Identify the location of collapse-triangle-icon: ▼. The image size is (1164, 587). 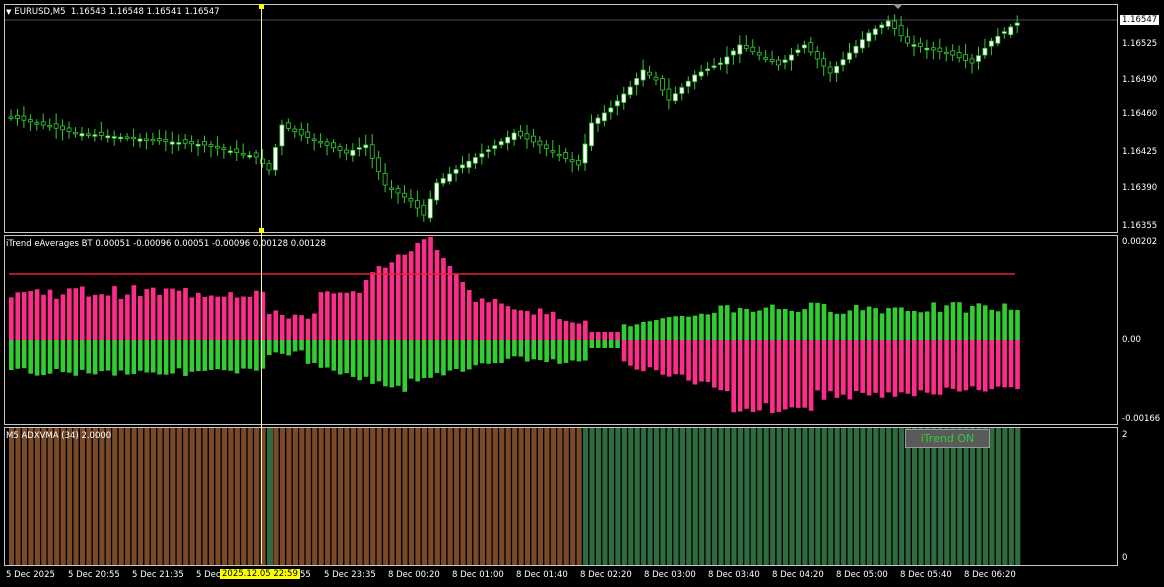
(8, 12).